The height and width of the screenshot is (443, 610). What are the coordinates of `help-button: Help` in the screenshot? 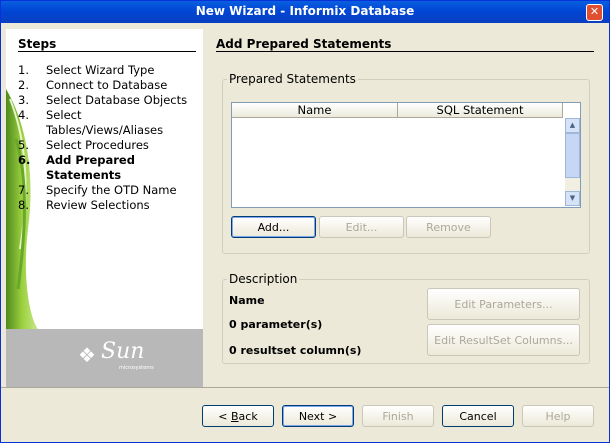 It's located at (558, 416).